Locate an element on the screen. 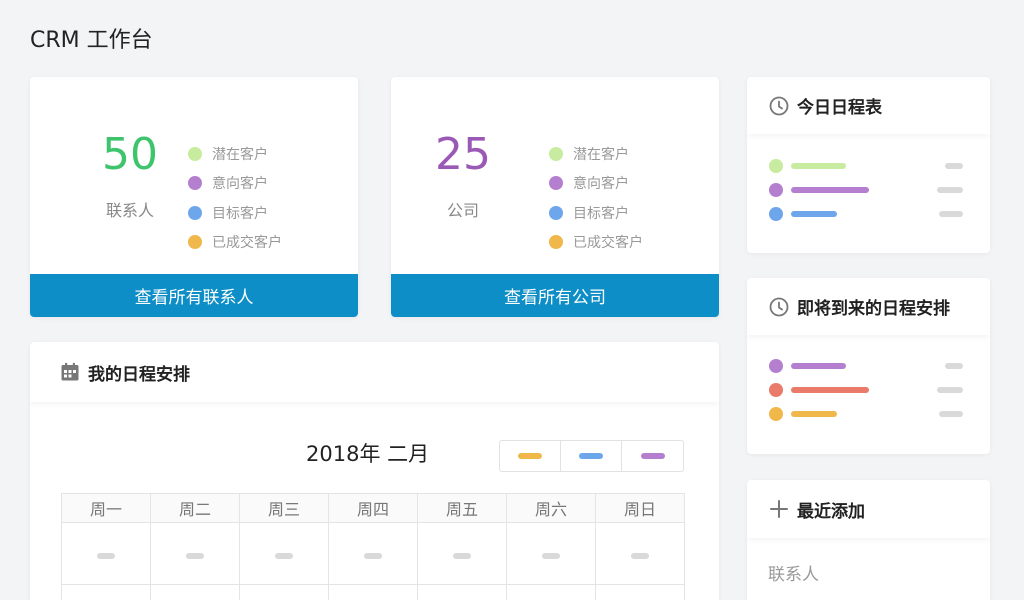 Image resolution: width=1024 pixels, height=600 pixels. recently-added-header: 最近添加 is located at coordinates (868, 509).